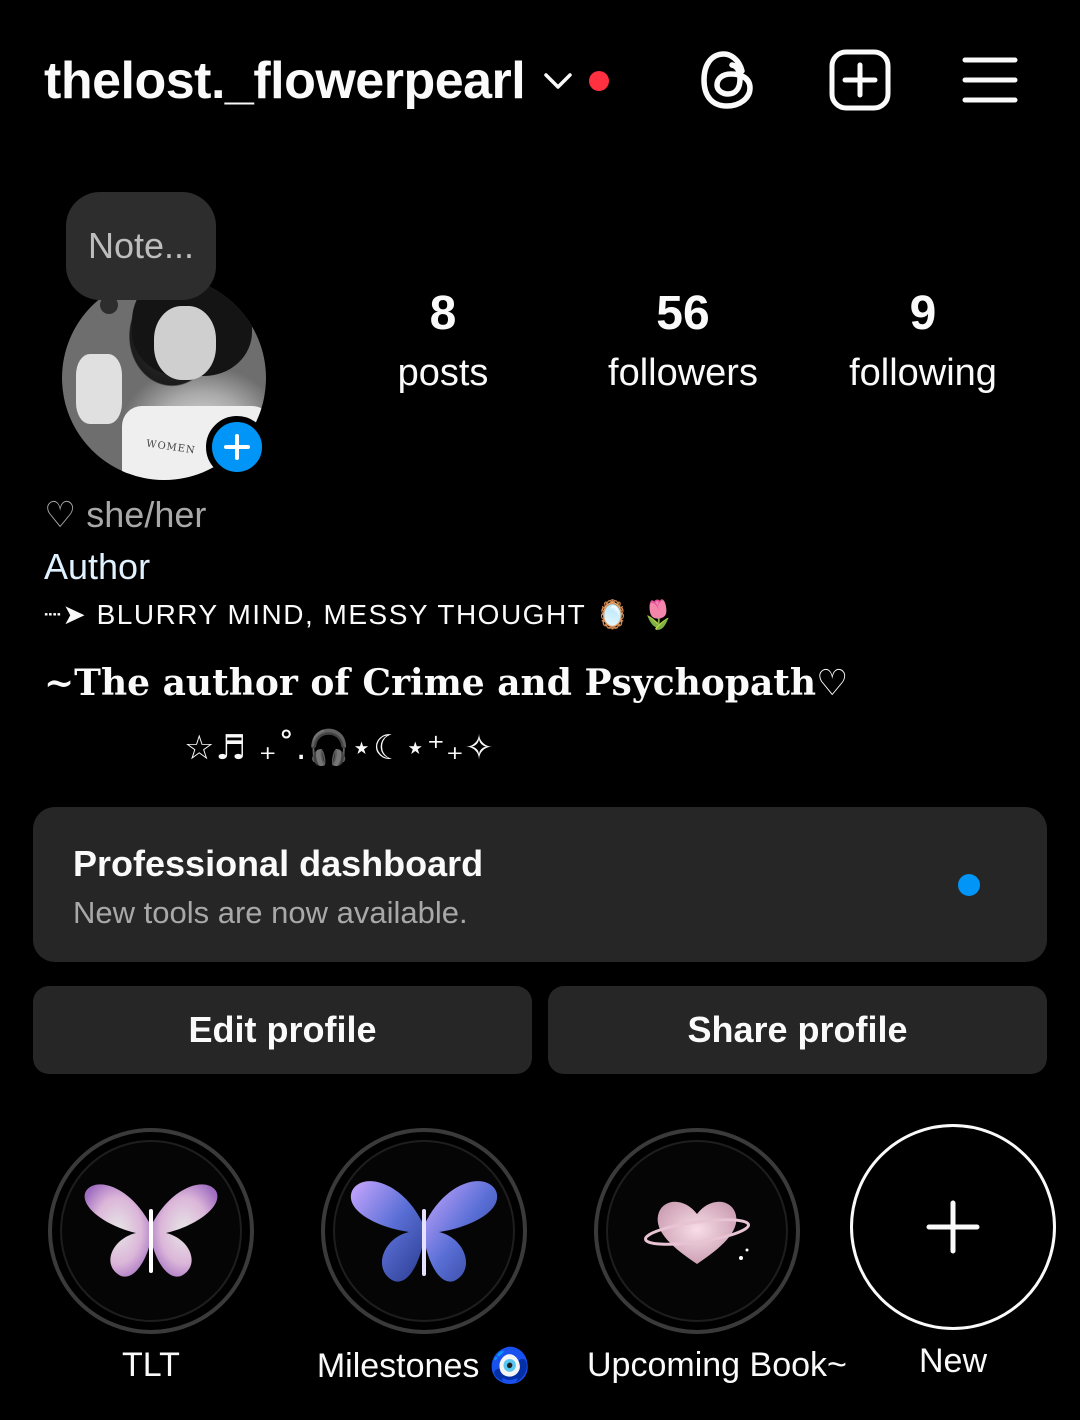  I want to click on dashboard-subtitle: New tools are now available., so click(270, 912).